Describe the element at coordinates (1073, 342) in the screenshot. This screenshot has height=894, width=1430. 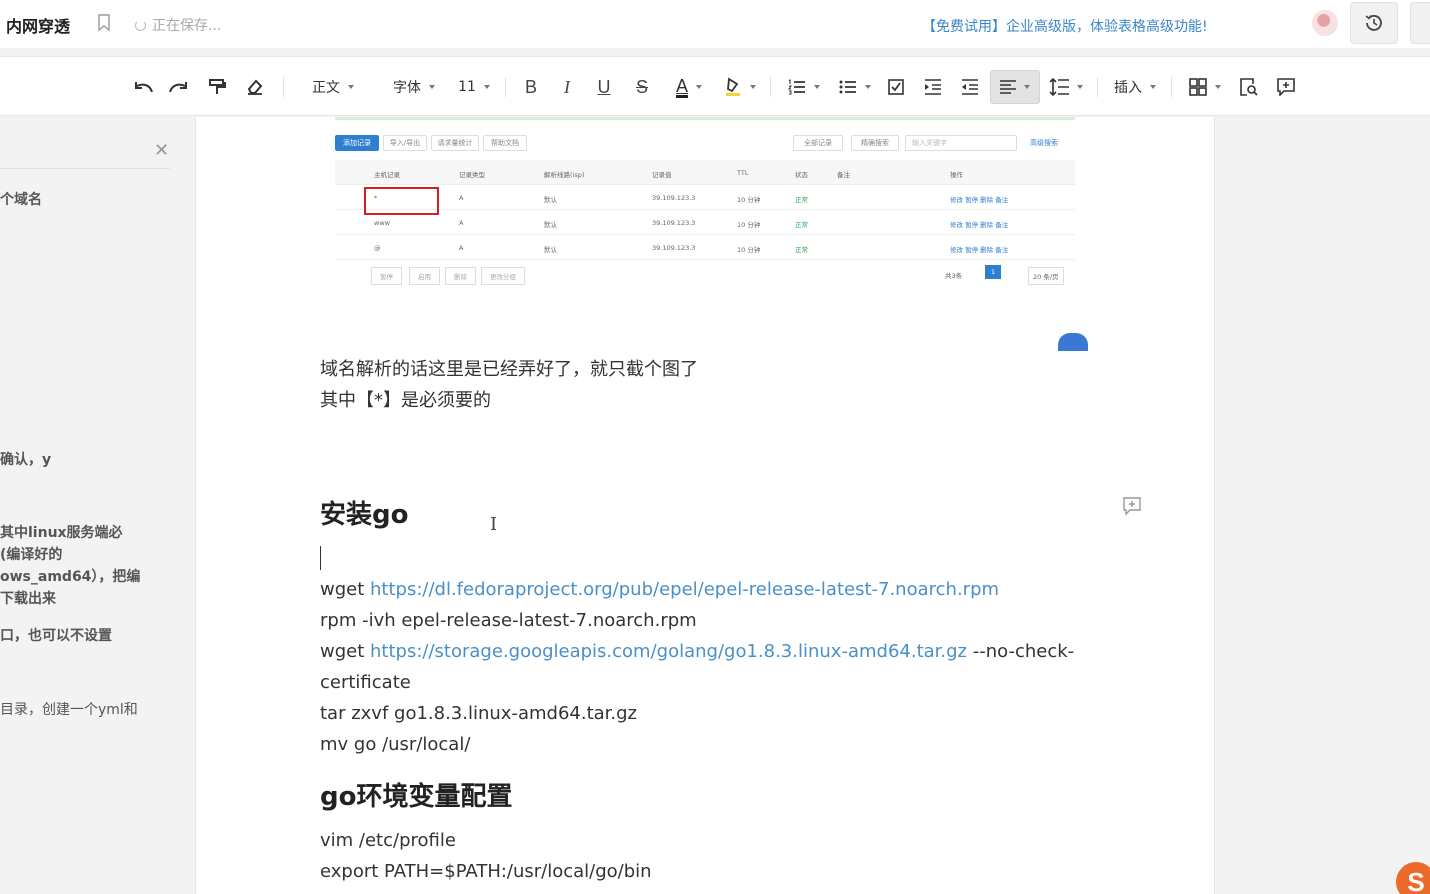
I see `floating-toggle-icon` at that location.